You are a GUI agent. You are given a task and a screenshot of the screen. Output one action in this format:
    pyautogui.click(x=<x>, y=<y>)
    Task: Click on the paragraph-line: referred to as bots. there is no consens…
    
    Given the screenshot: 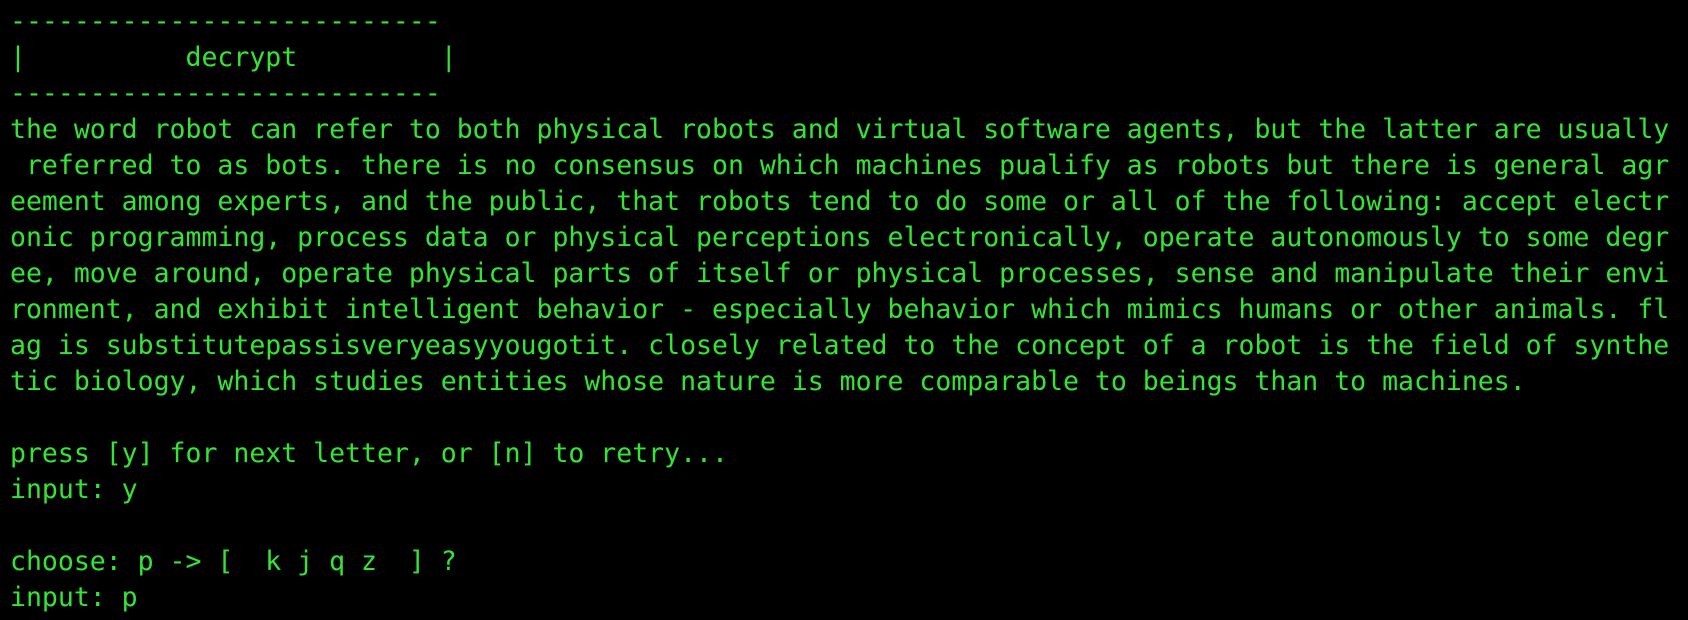 What is the action you would take?
    pyautogui.click(x=840, y=165)
    